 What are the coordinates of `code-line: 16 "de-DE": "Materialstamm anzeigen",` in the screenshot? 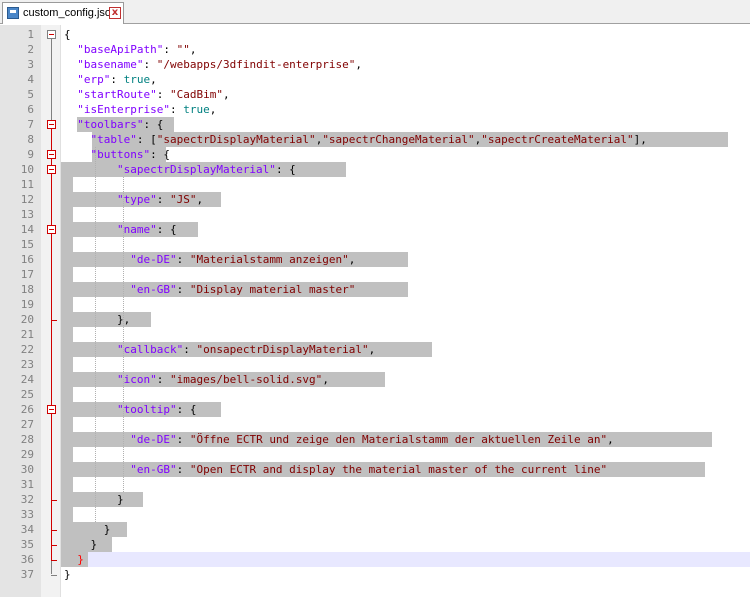 It's located at (375, 259).